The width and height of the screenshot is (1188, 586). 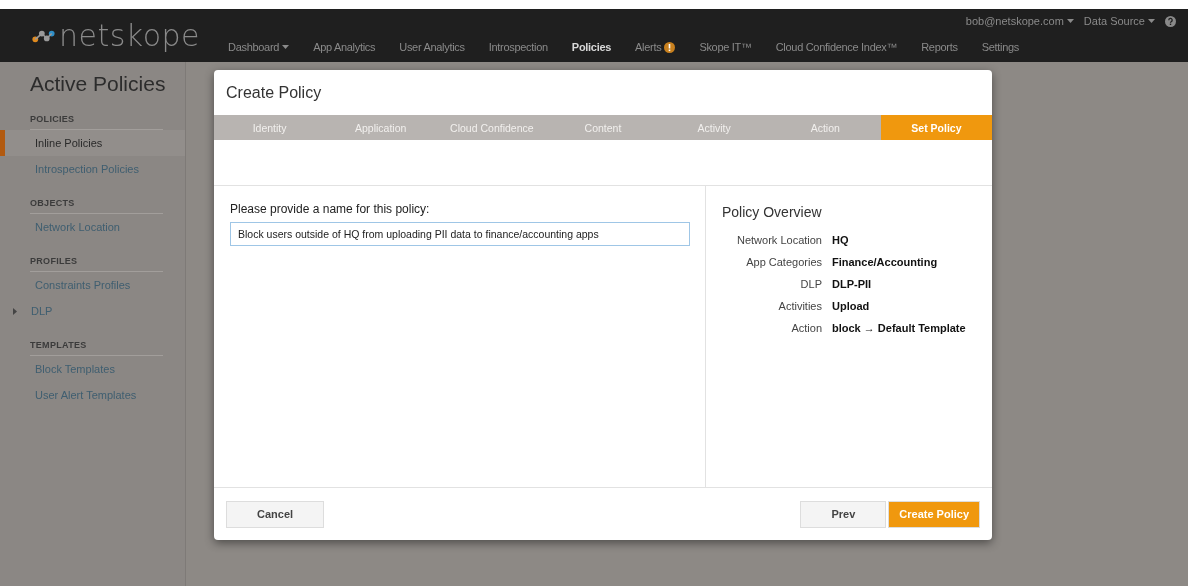 What do you see at coordinates (851, 306) in the screenshot?
I see `overview-value: Upload` at bounding box center [851, 306].